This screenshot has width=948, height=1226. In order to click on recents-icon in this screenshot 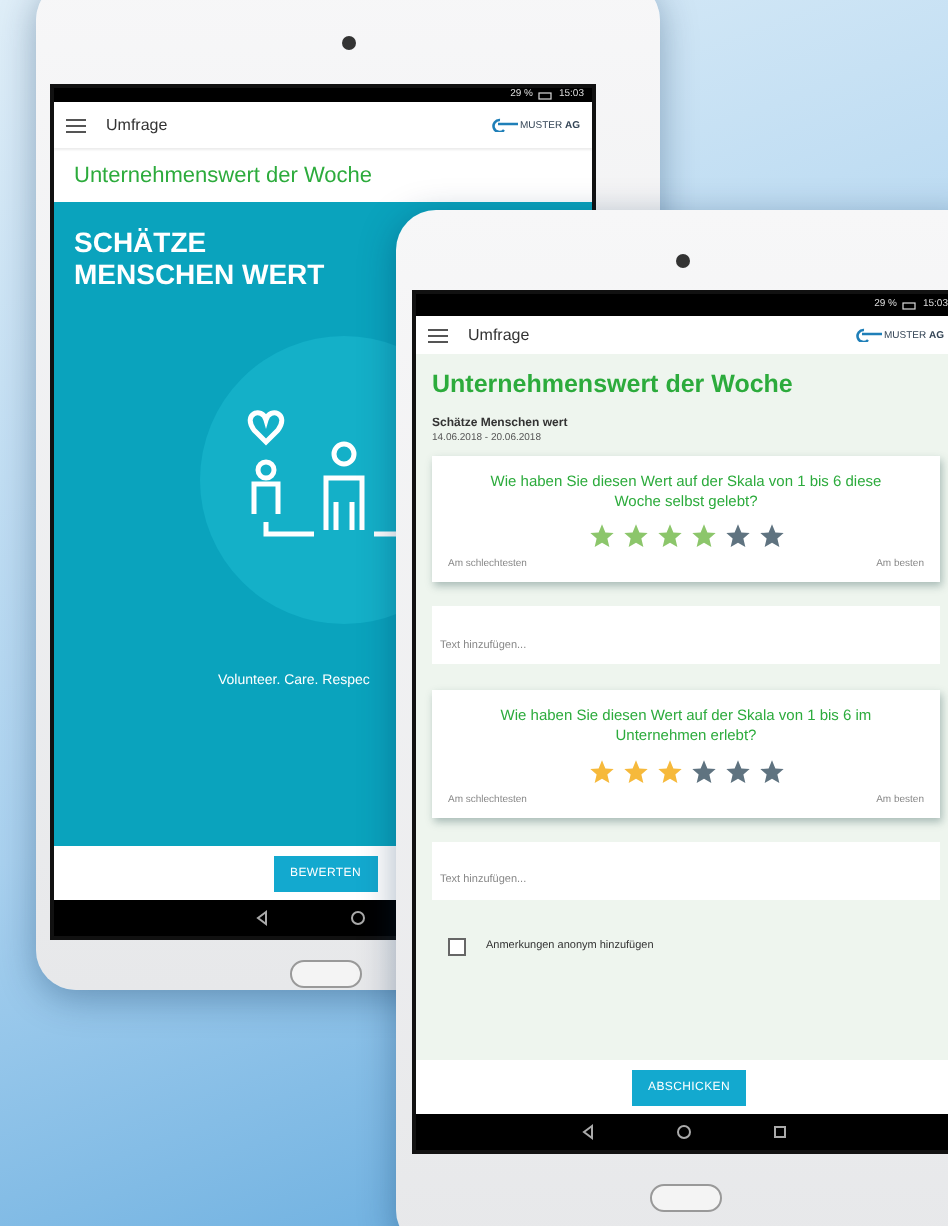, I will do `click(780, 1132)`.